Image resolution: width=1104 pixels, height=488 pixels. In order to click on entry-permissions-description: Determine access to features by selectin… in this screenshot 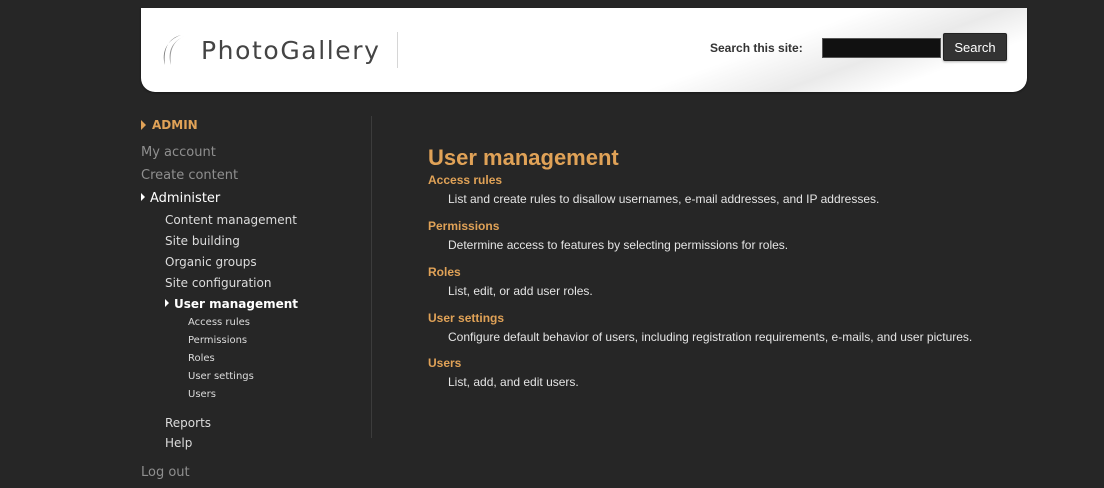, I will do `click(618, 245)`.